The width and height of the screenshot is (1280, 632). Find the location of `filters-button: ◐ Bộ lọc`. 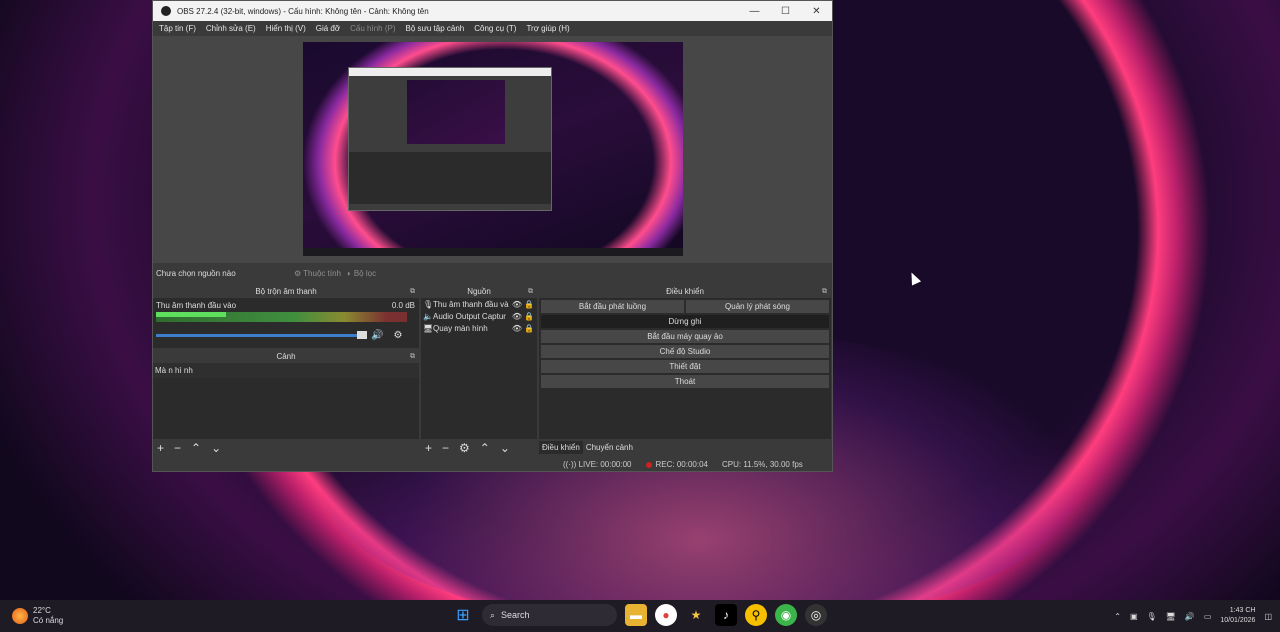

filters-button: ◐ Bộ lọc is located at coordinates (361, 273).